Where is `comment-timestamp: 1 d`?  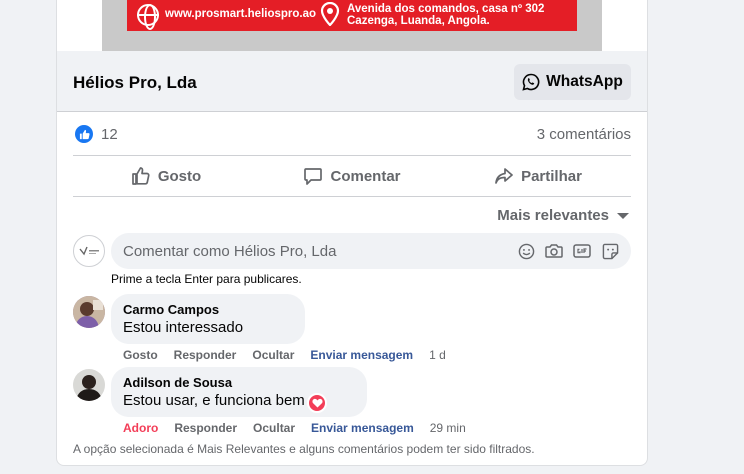
comment-timestamp: 1 d is located at coordinates (437, 355).